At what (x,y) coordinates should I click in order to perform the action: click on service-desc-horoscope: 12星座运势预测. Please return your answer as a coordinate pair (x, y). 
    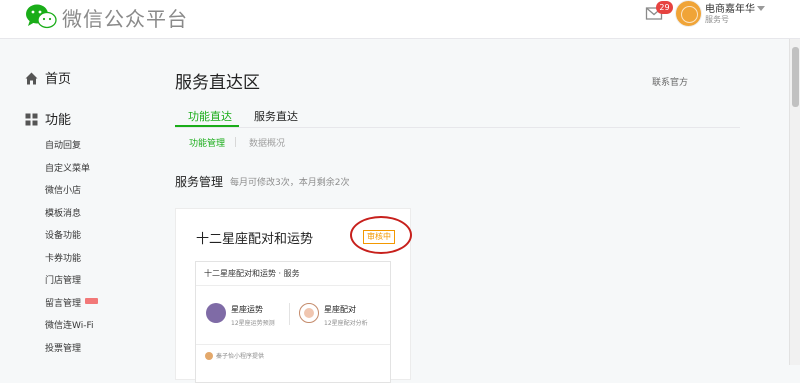
    Looking at the image, I should click on (253, 323).